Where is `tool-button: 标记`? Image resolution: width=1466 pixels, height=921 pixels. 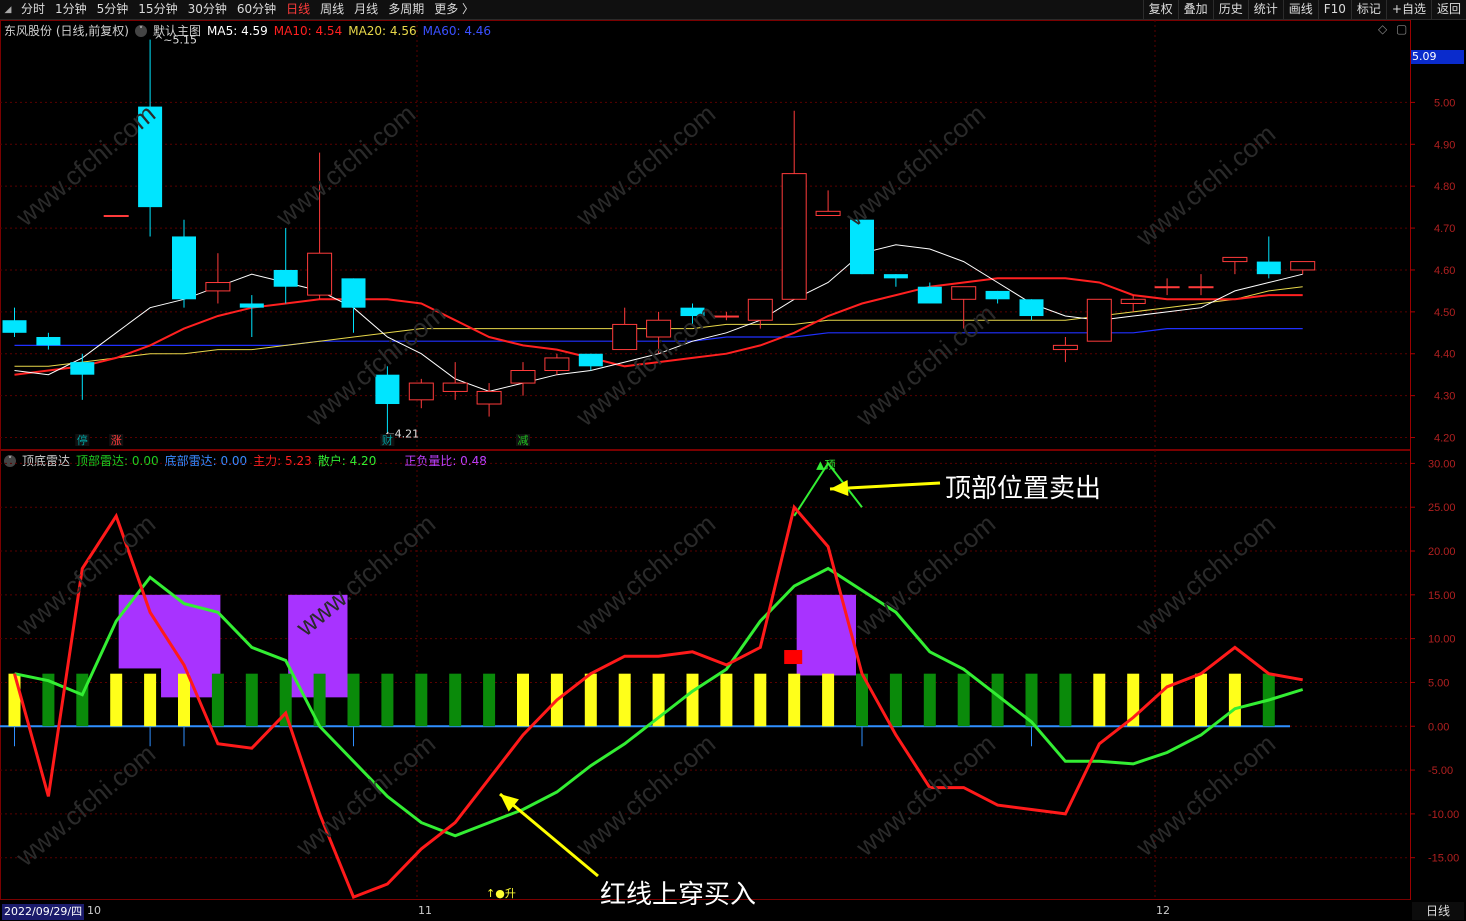
tool-button: 标记 is located at coordinates (1369, 9).